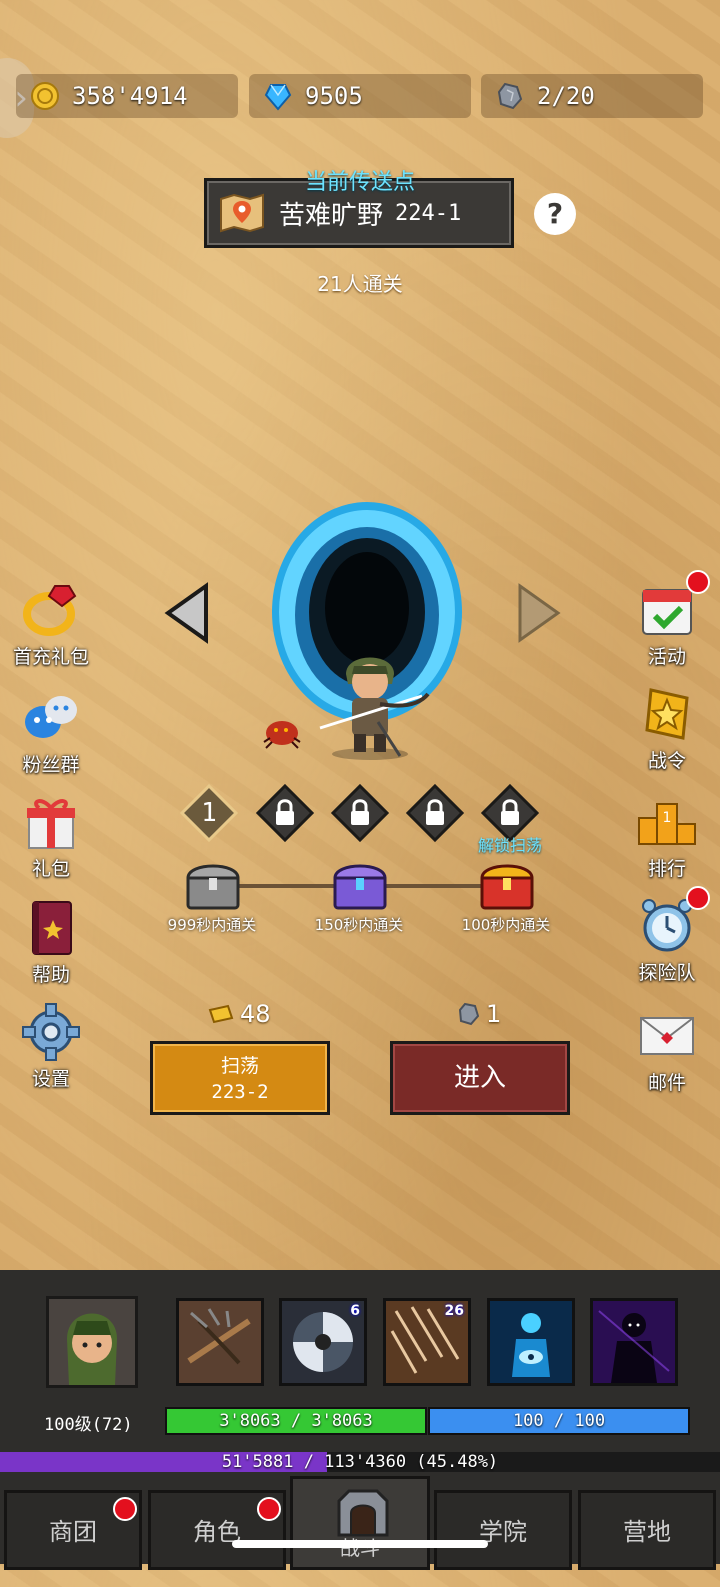 This screenshot has height=1587, width=720. I want to click on skill-slot-3: 26, so click(427, 1342).